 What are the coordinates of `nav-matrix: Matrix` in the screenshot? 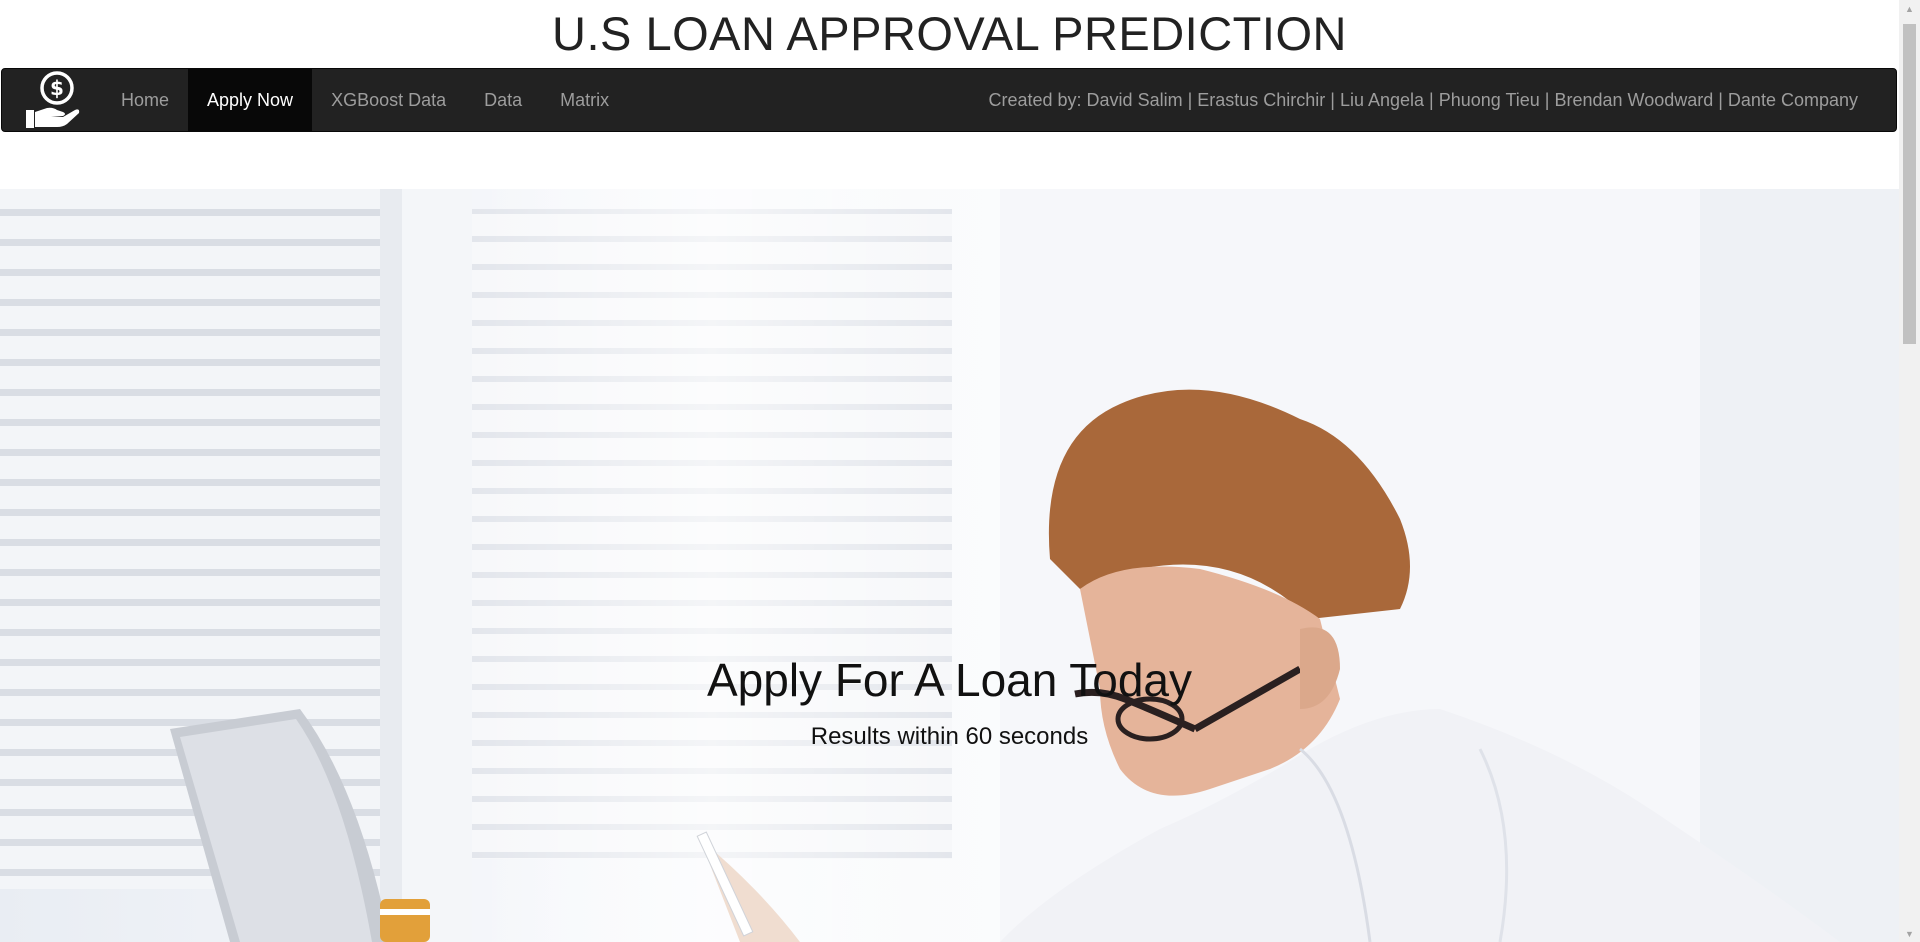 It's located at (584, 100).